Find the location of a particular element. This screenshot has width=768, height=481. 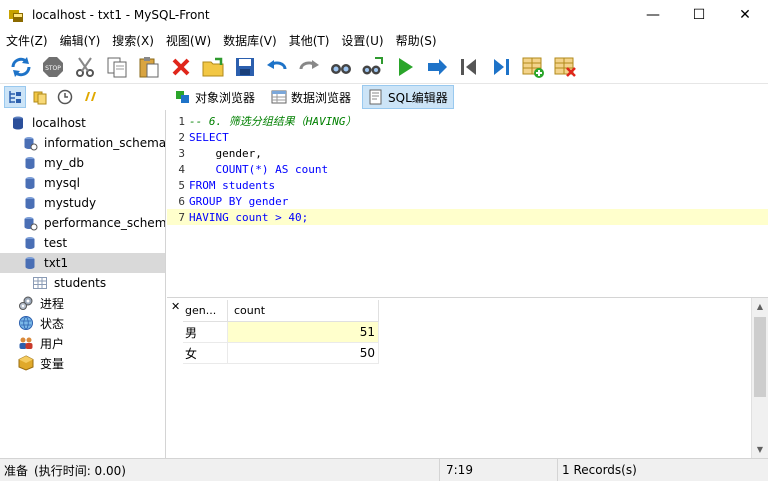

tab-sql-editor: SQL编辑器 is located at coordinates (408, 97).